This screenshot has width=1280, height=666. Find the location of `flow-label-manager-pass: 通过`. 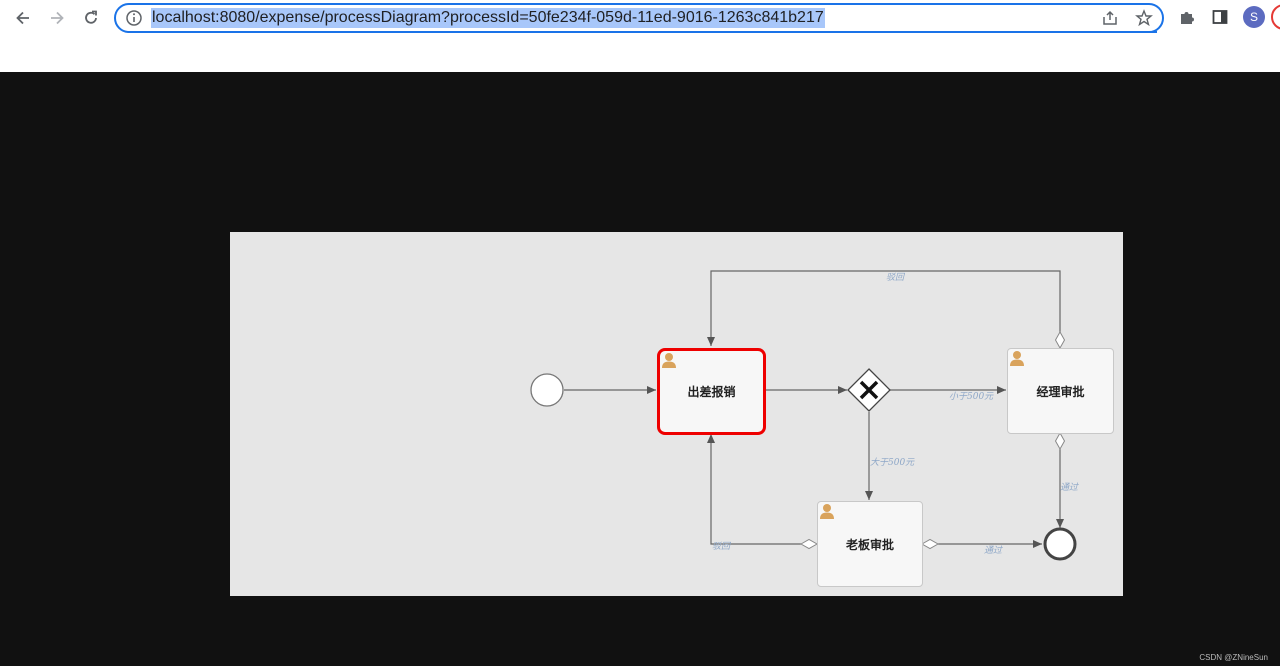

flow-label-manager-pass: 通过 is located at coordinates (1069, 486).